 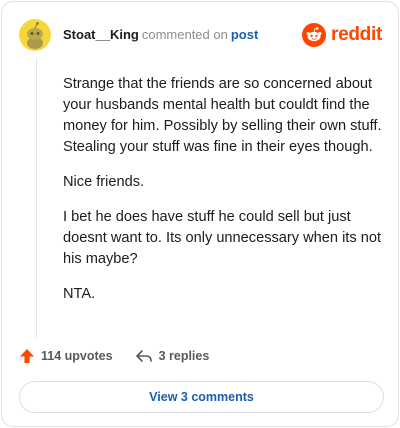 What do you see at coordinates (356, 34) in the screenshot?
I see `brand-wordmark: reddit` at bounding box center [356, 34].